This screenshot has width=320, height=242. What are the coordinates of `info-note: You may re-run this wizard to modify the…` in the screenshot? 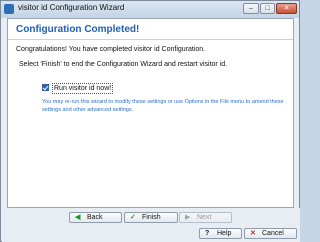 It's located at (163, 106).